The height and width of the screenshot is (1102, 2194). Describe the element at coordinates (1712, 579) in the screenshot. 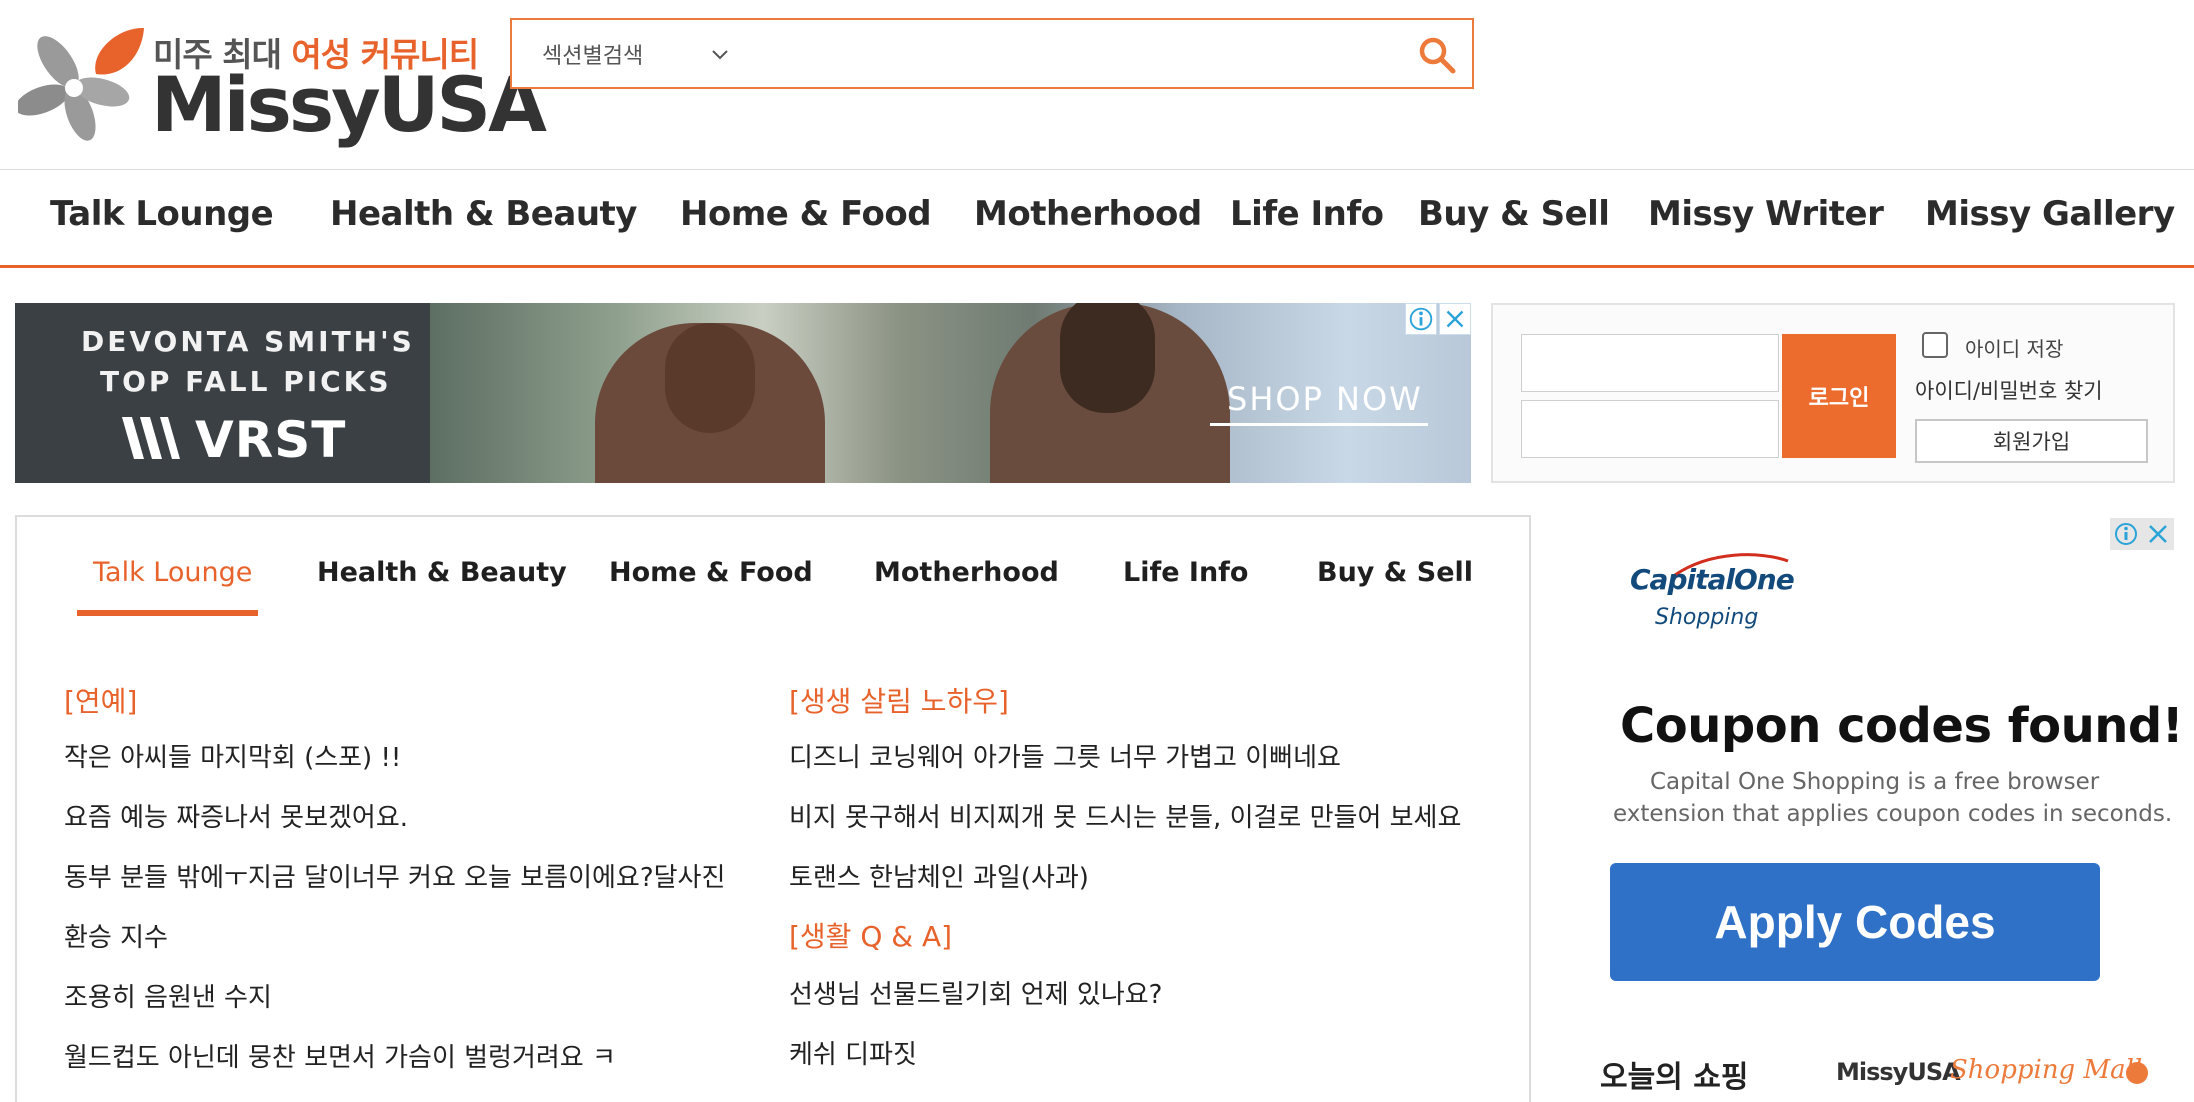

I see `capital-one-logo: CapitalOne` at that location.